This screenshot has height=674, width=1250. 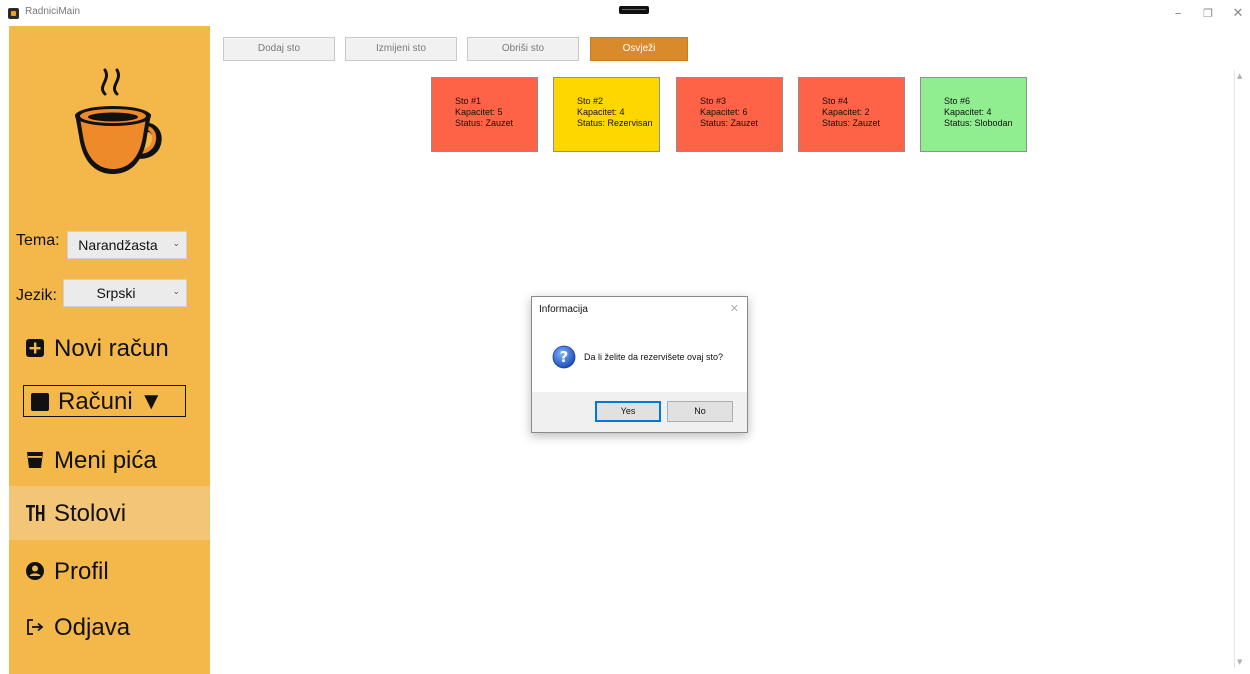 I want to click on theme-select: Narandžasta ⌄, so click(x=127, y=245).